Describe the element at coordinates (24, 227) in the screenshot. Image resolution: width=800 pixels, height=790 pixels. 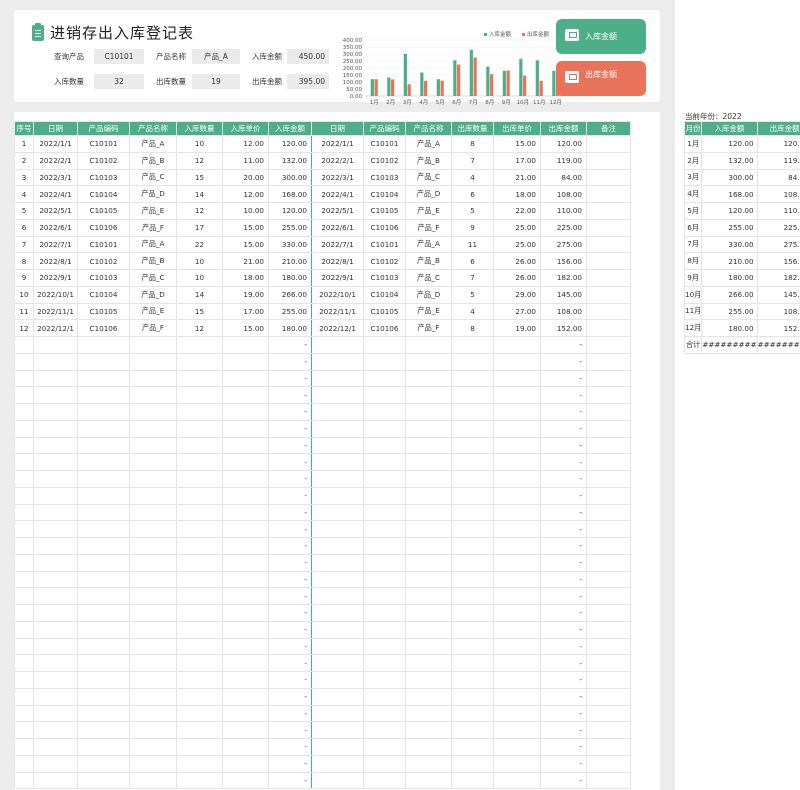
I see `table-cell: 6` at that location.